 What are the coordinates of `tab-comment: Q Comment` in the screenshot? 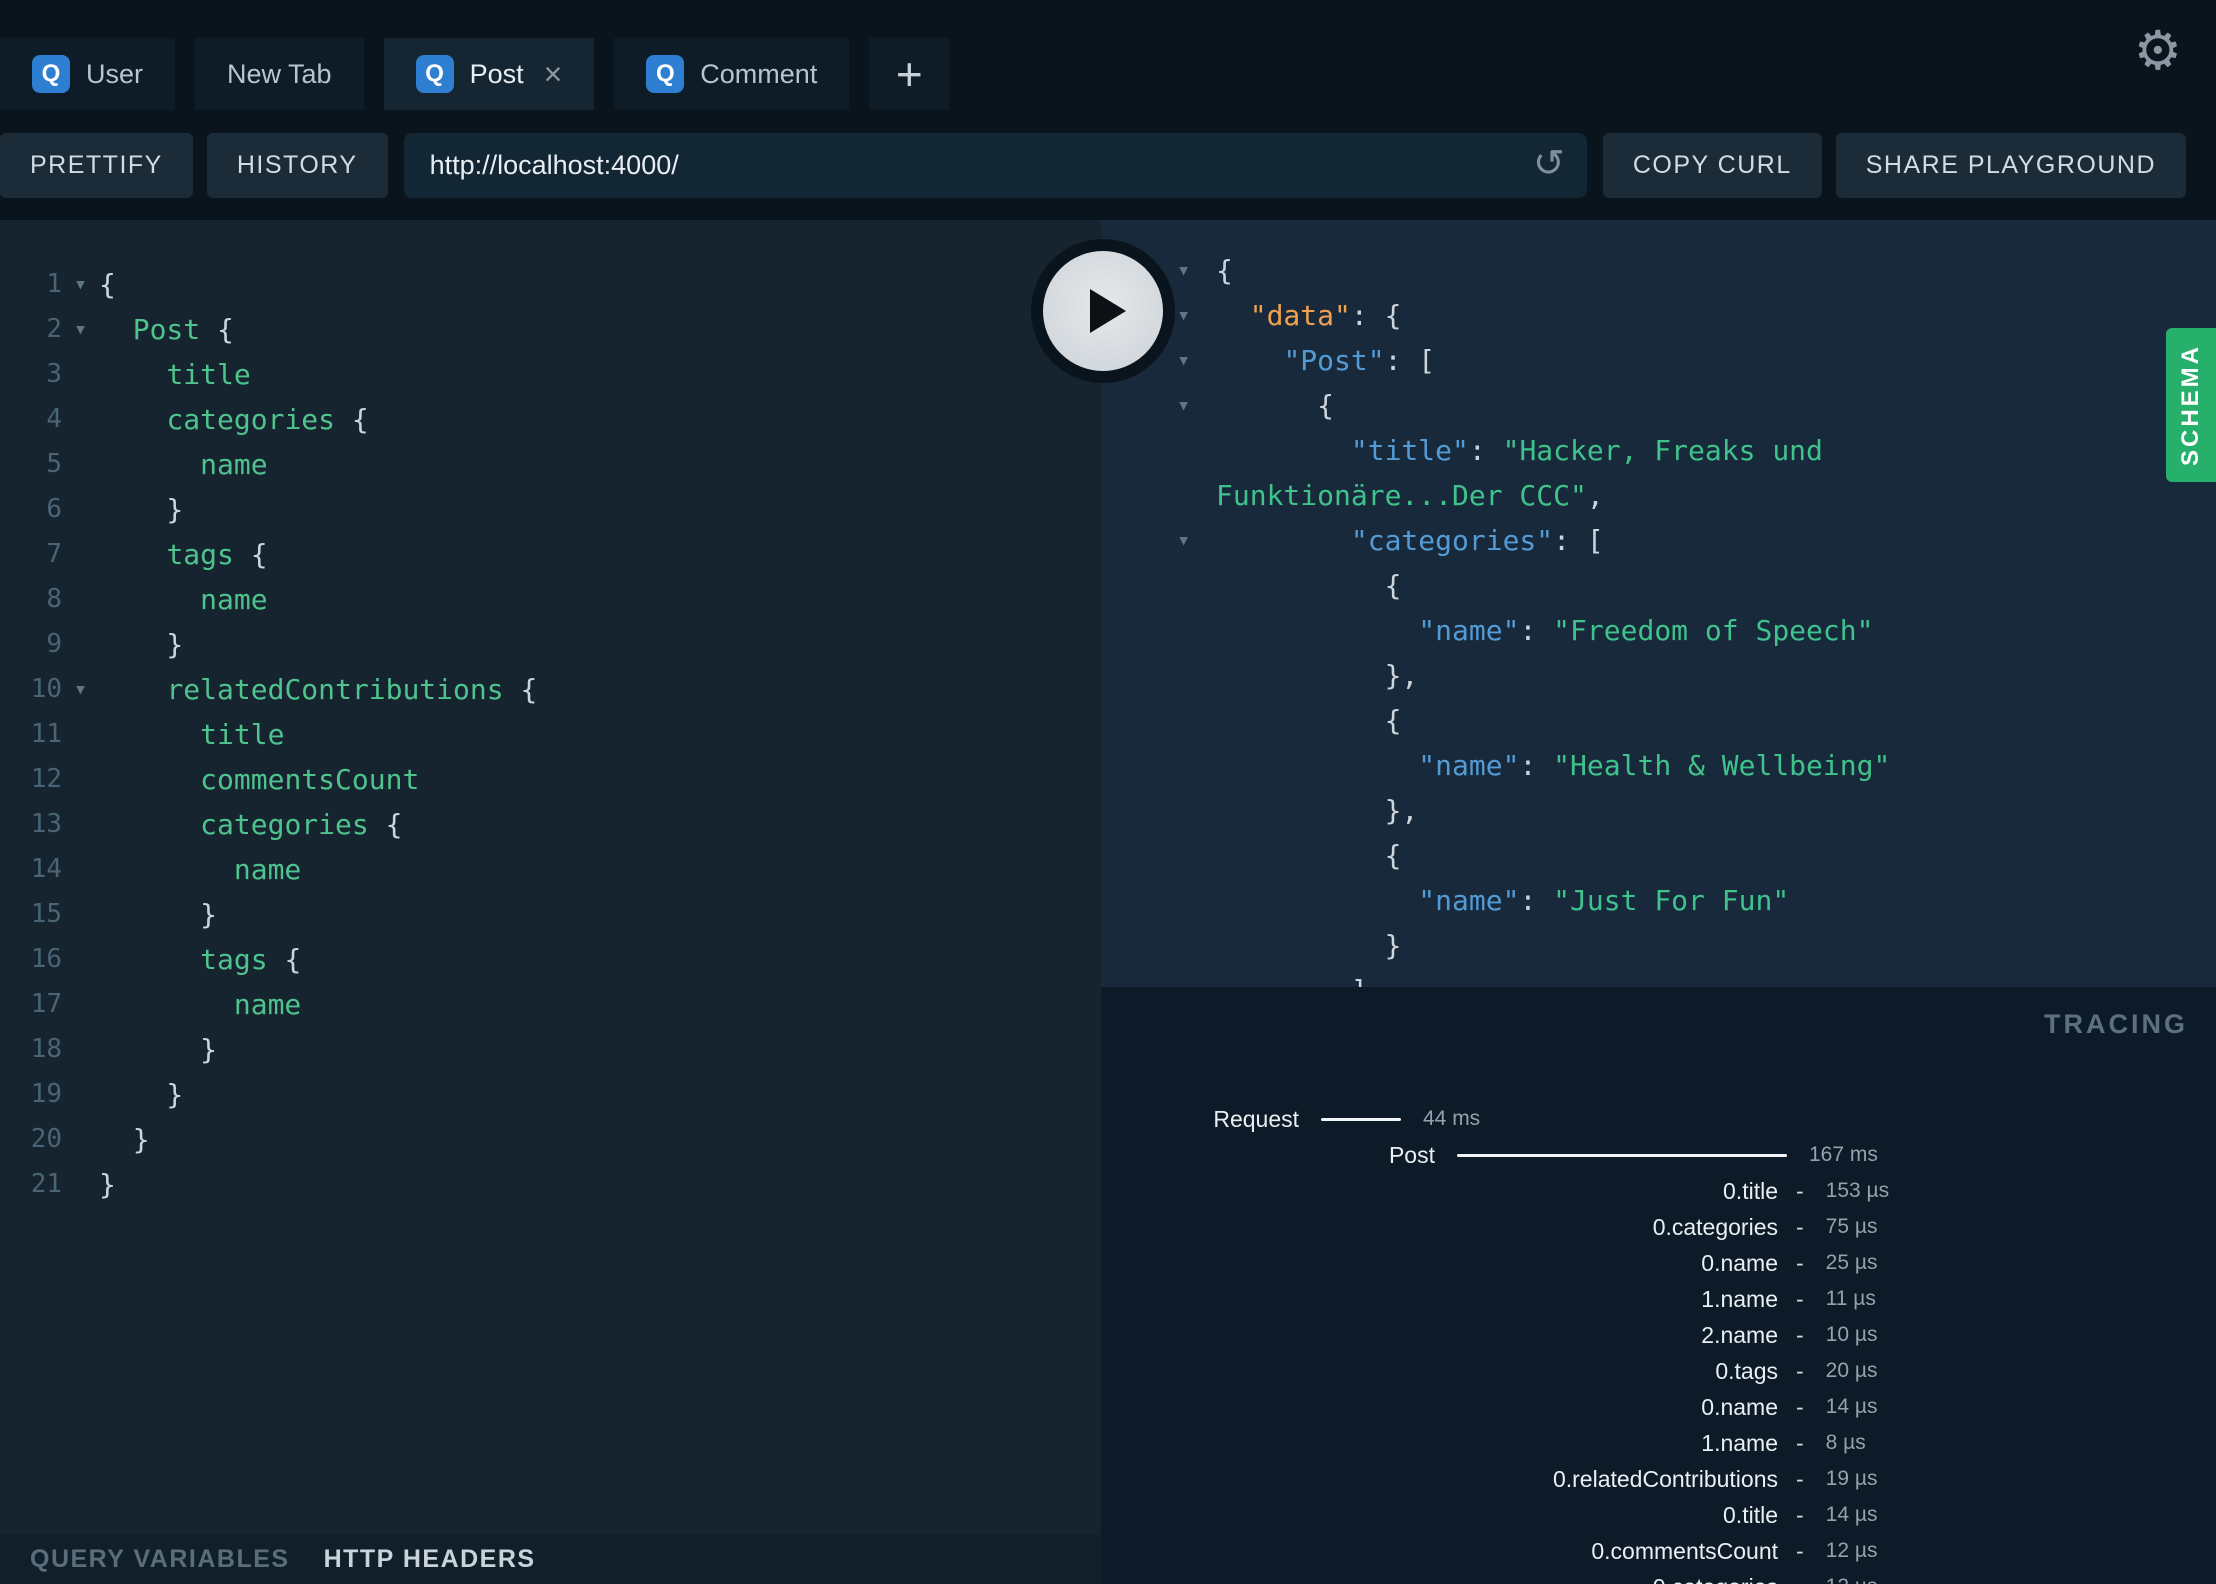 It's located at (732, 74).